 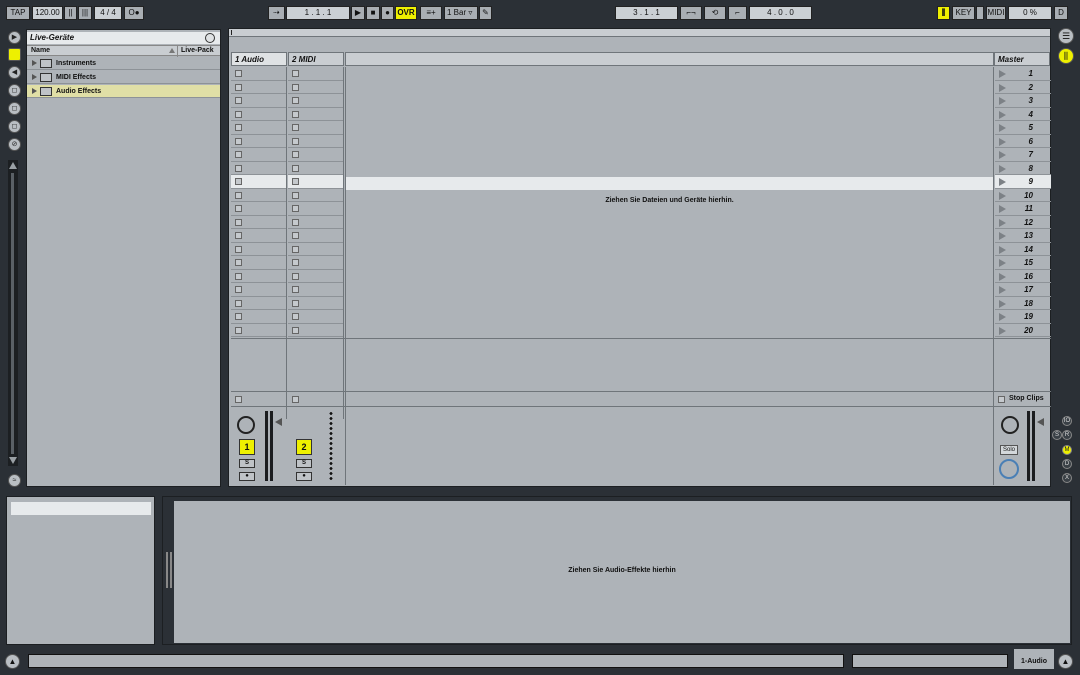 I want to click on stop-all-clips-icon, so click(x=1001, y=399).